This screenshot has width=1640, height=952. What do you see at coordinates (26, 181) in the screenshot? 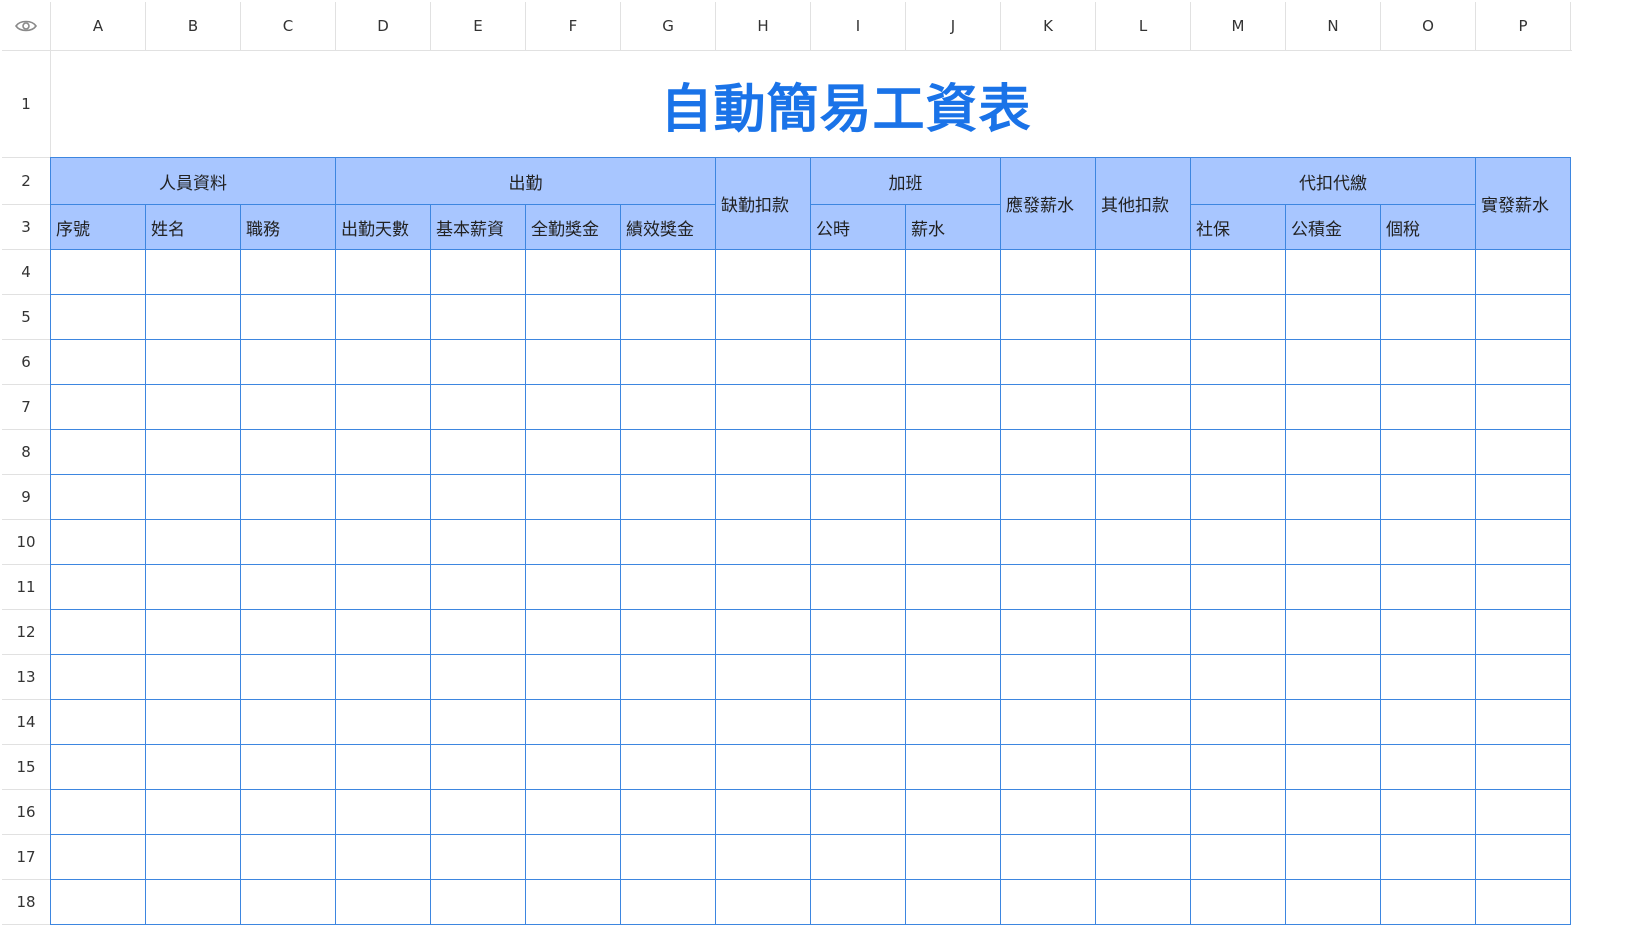
I see `row-header-2: 2` at bounding box center [26, 181].